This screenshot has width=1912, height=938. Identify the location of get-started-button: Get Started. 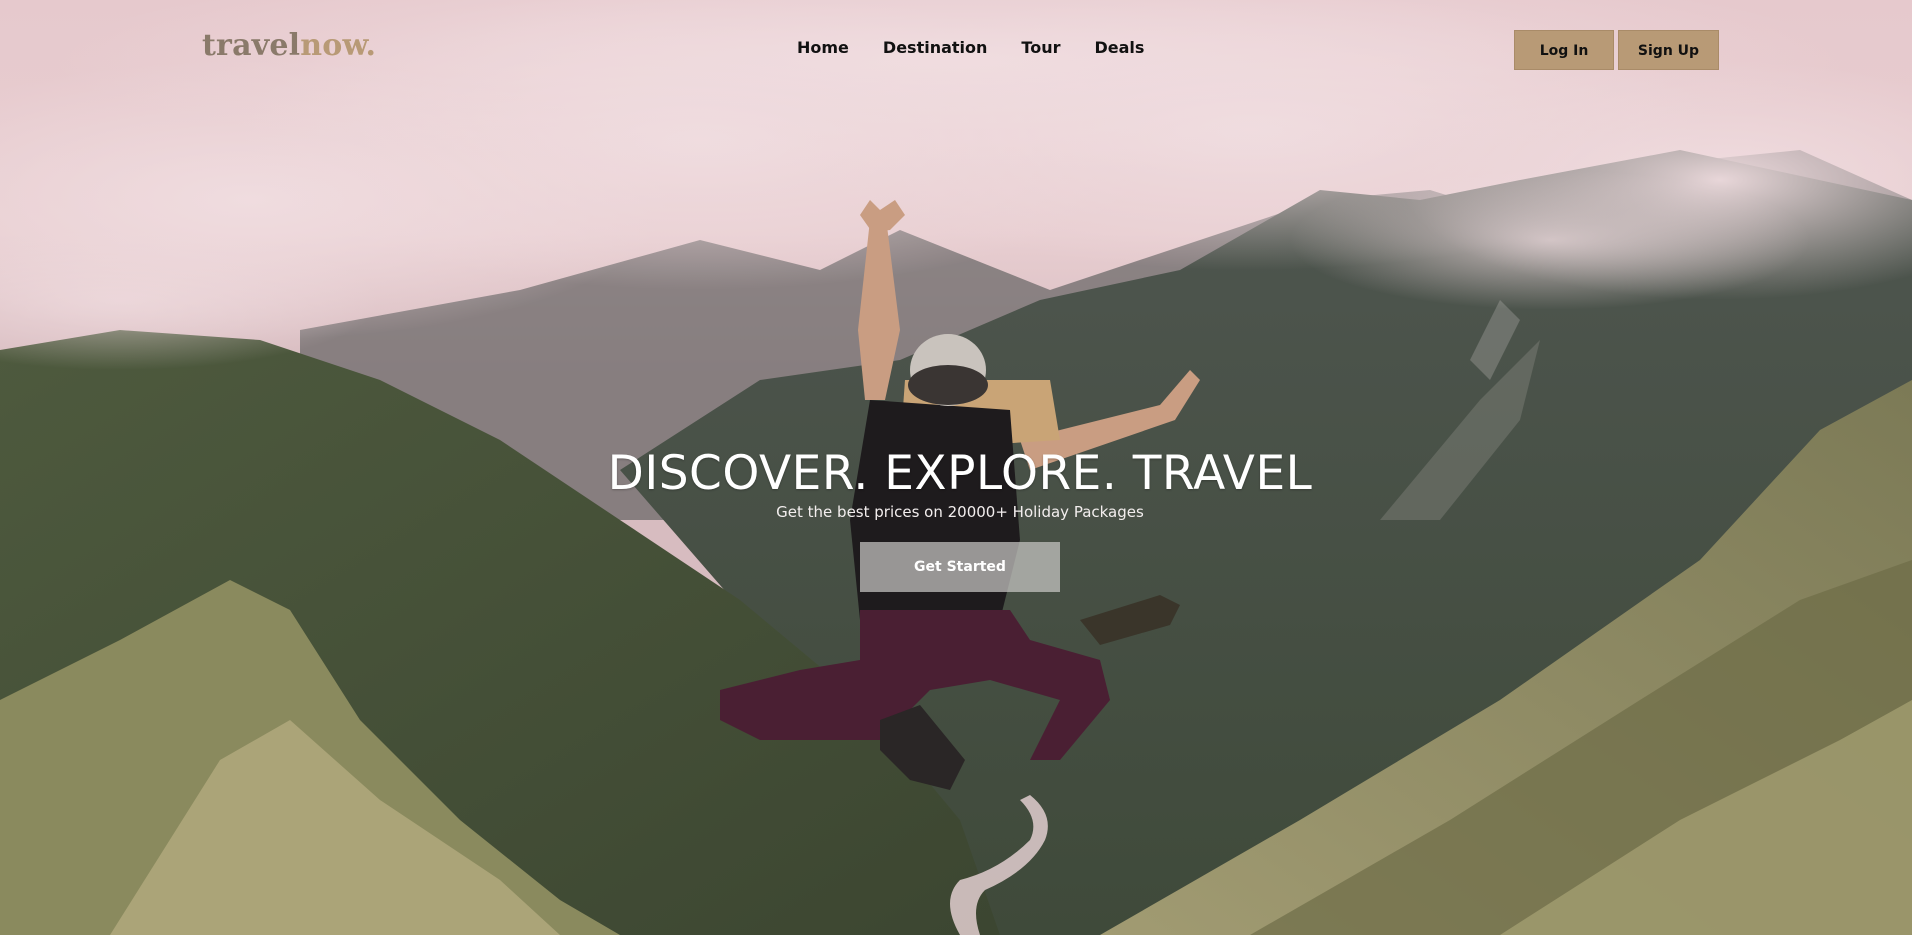
(960, 567).